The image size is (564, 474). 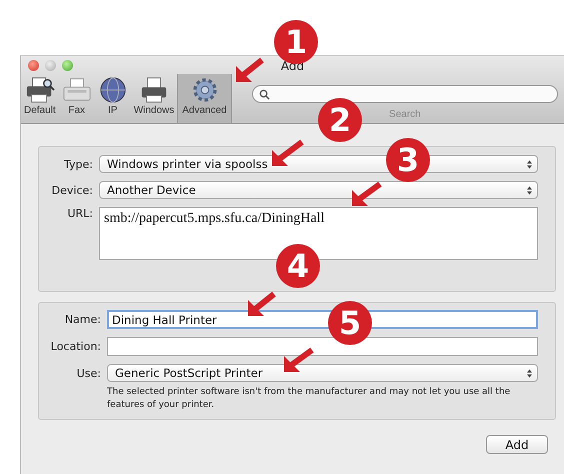 I want to click on search-icon, so click(x=264, y=94).